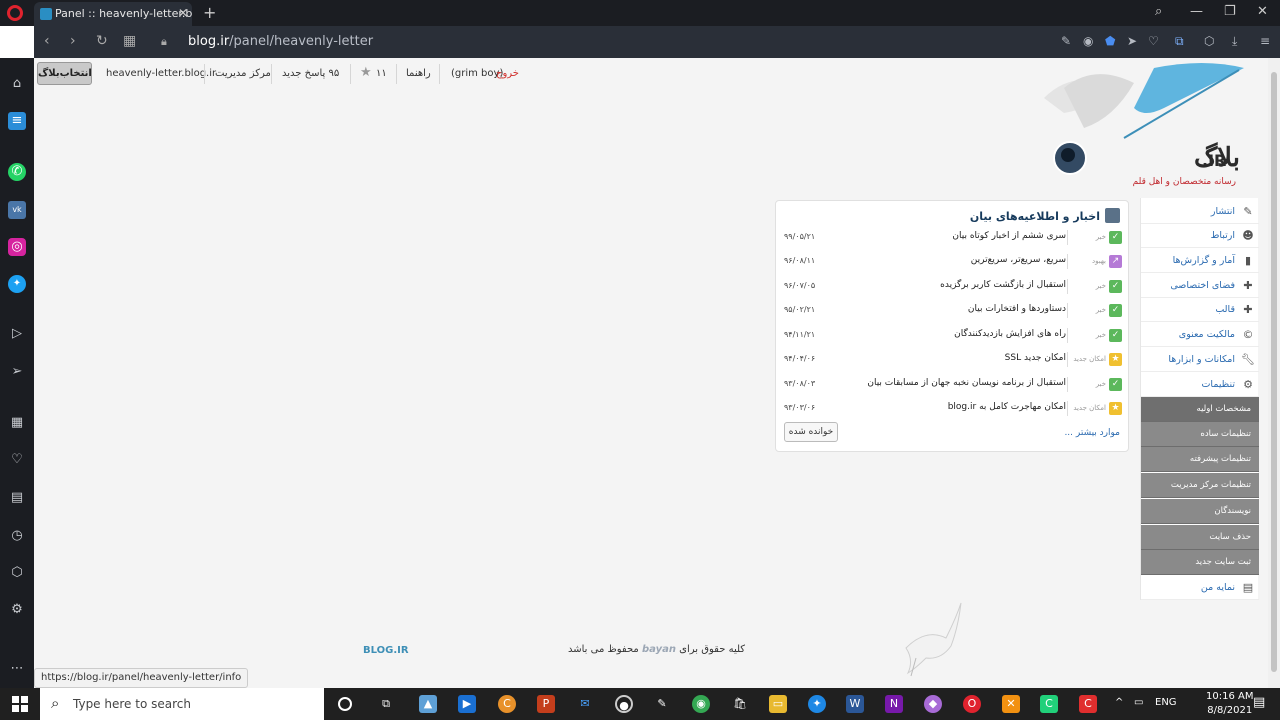 The height and width of the screenshot is (720, 1280). Describe the element at coordinates (1153, 41) in the screenshot. I see `heart-icon: ♡` at that location.